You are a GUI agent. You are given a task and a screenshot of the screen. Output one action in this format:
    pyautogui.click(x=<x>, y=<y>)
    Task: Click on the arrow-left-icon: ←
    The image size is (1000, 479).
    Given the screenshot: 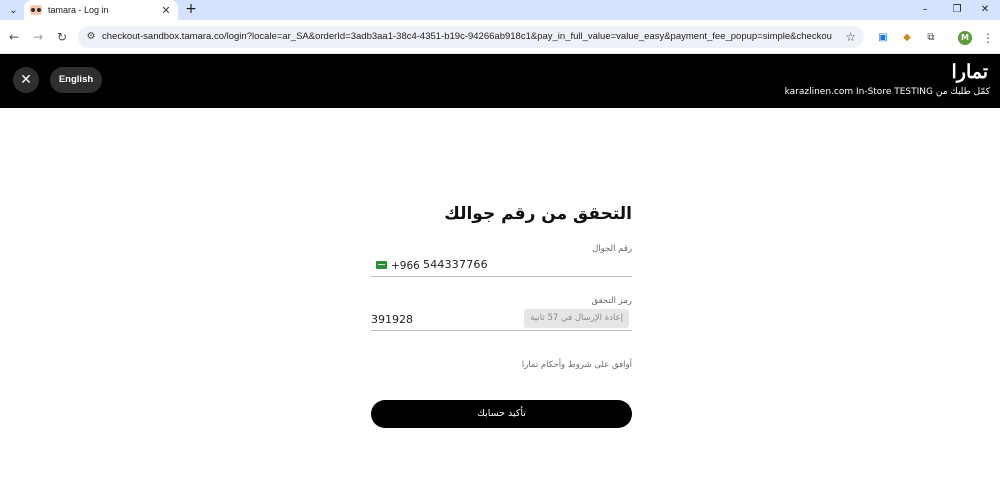 What is the action you would take?
    pyautogui.click(x=14, y=37)
    